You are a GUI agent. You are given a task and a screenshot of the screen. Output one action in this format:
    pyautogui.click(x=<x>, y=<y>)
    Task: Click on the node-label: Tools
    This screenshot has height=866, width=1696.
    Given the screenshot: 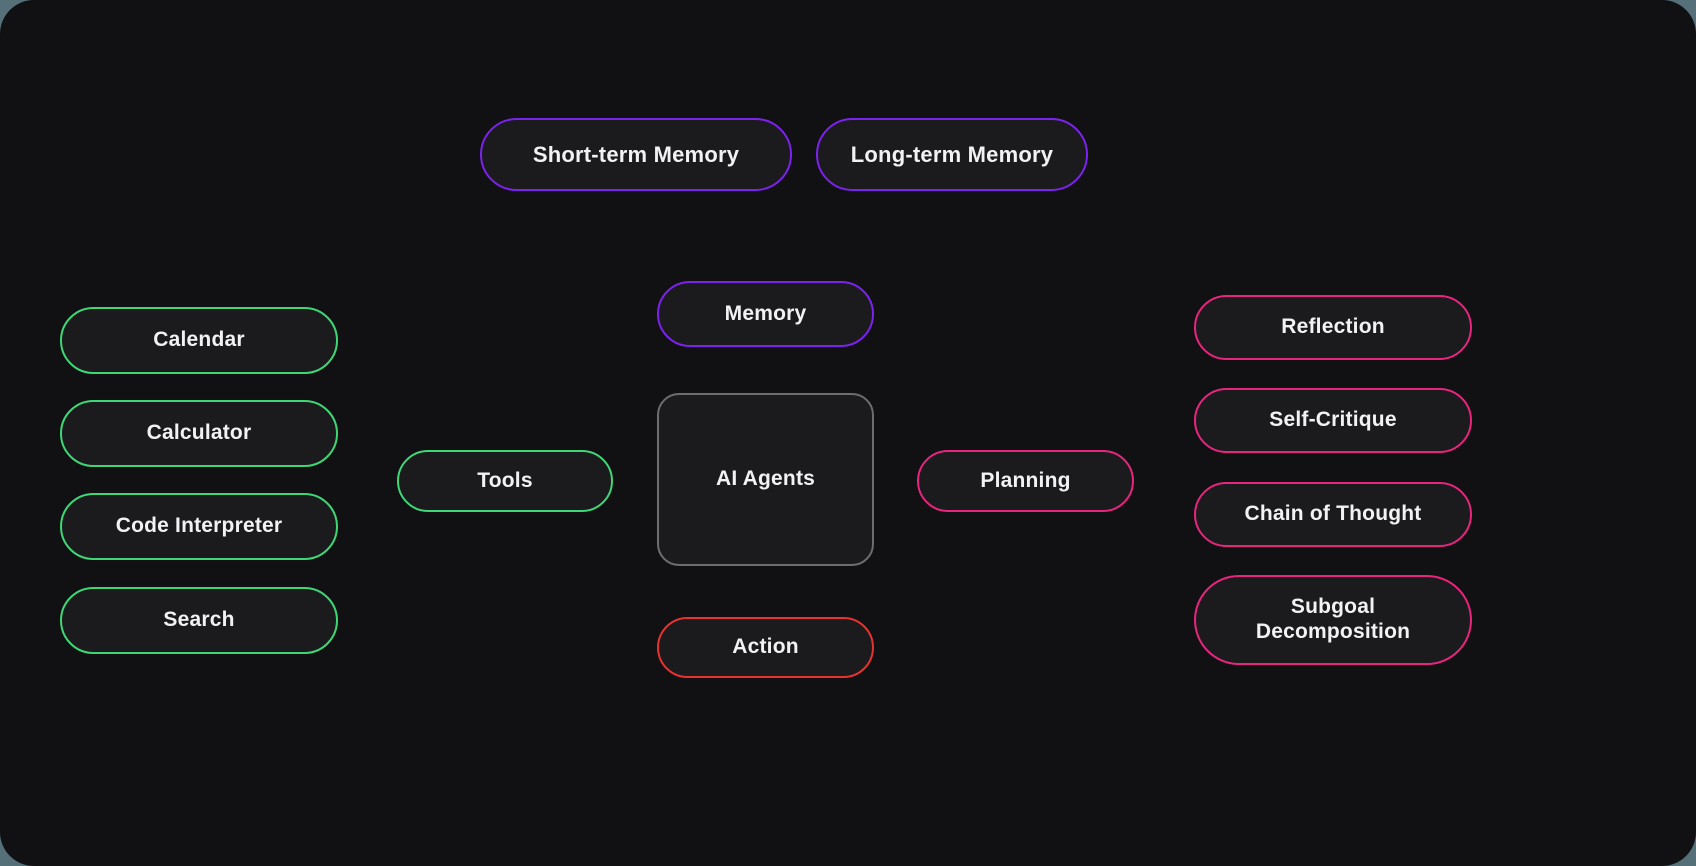 What is the action you would take?
    pyautogui.click(x=505, y=480)
    